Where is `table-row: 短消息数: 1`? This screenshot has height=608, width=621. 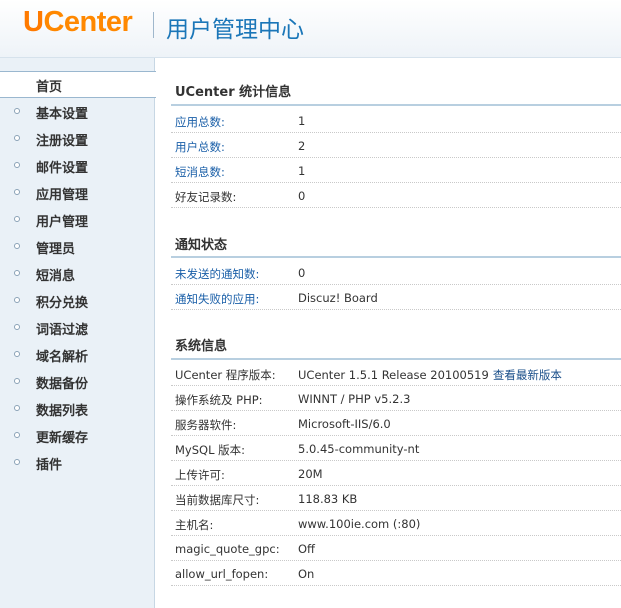 table-row: 短消息数: 1 is located at coordinates (396, 170).